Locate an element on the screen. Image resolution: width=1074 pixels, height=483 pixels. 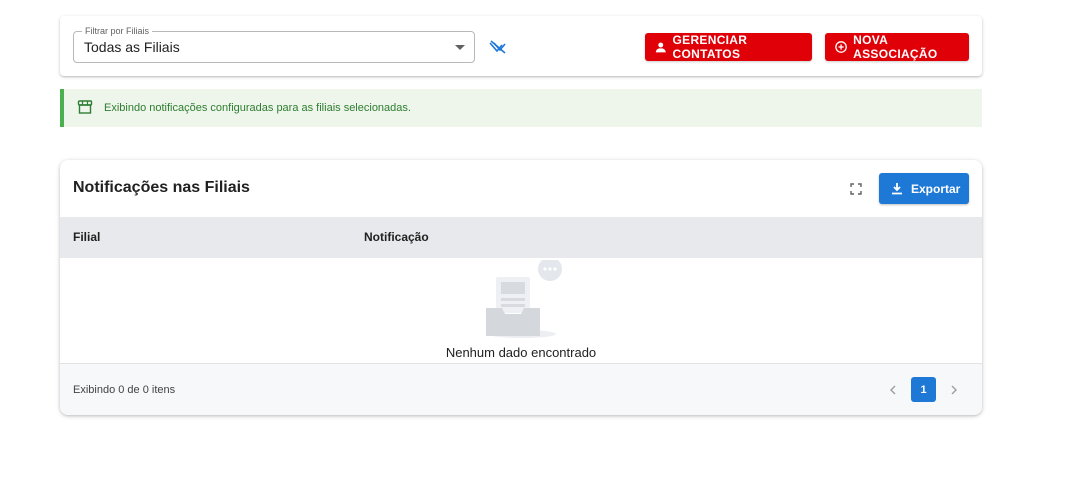
chevron-right-icon is located at coordinates (954, 390).